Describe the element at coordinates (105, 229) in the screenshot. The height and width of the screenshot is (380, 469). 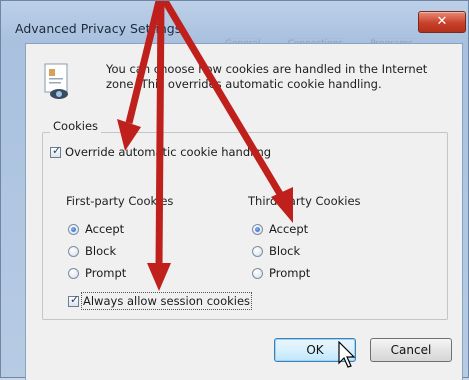
I see `first-party-accept-label: Accept` at that location.